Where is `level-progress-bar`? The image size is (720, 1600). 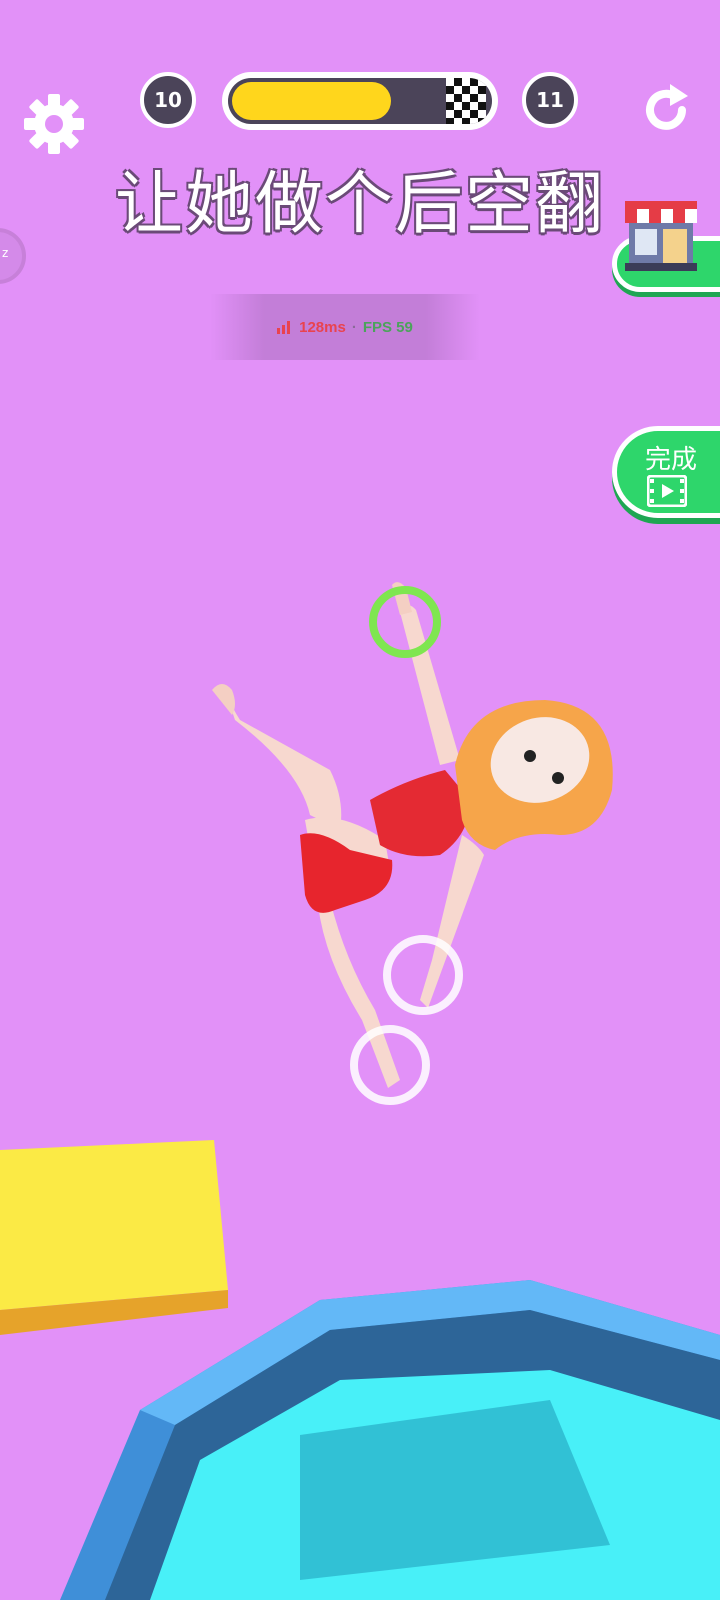 level-progress-bar is located at coordinates (360, 101).